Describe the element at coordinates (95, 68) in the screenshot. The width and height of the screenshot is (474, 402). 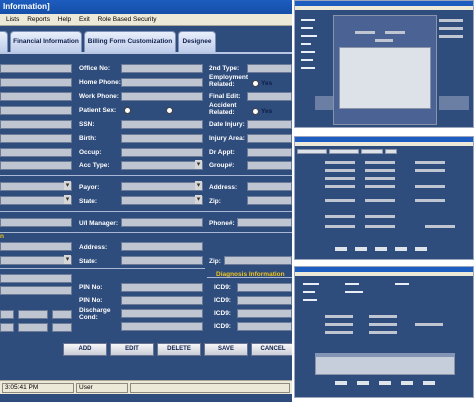
I see `office-no-label: Office No:` at that location.